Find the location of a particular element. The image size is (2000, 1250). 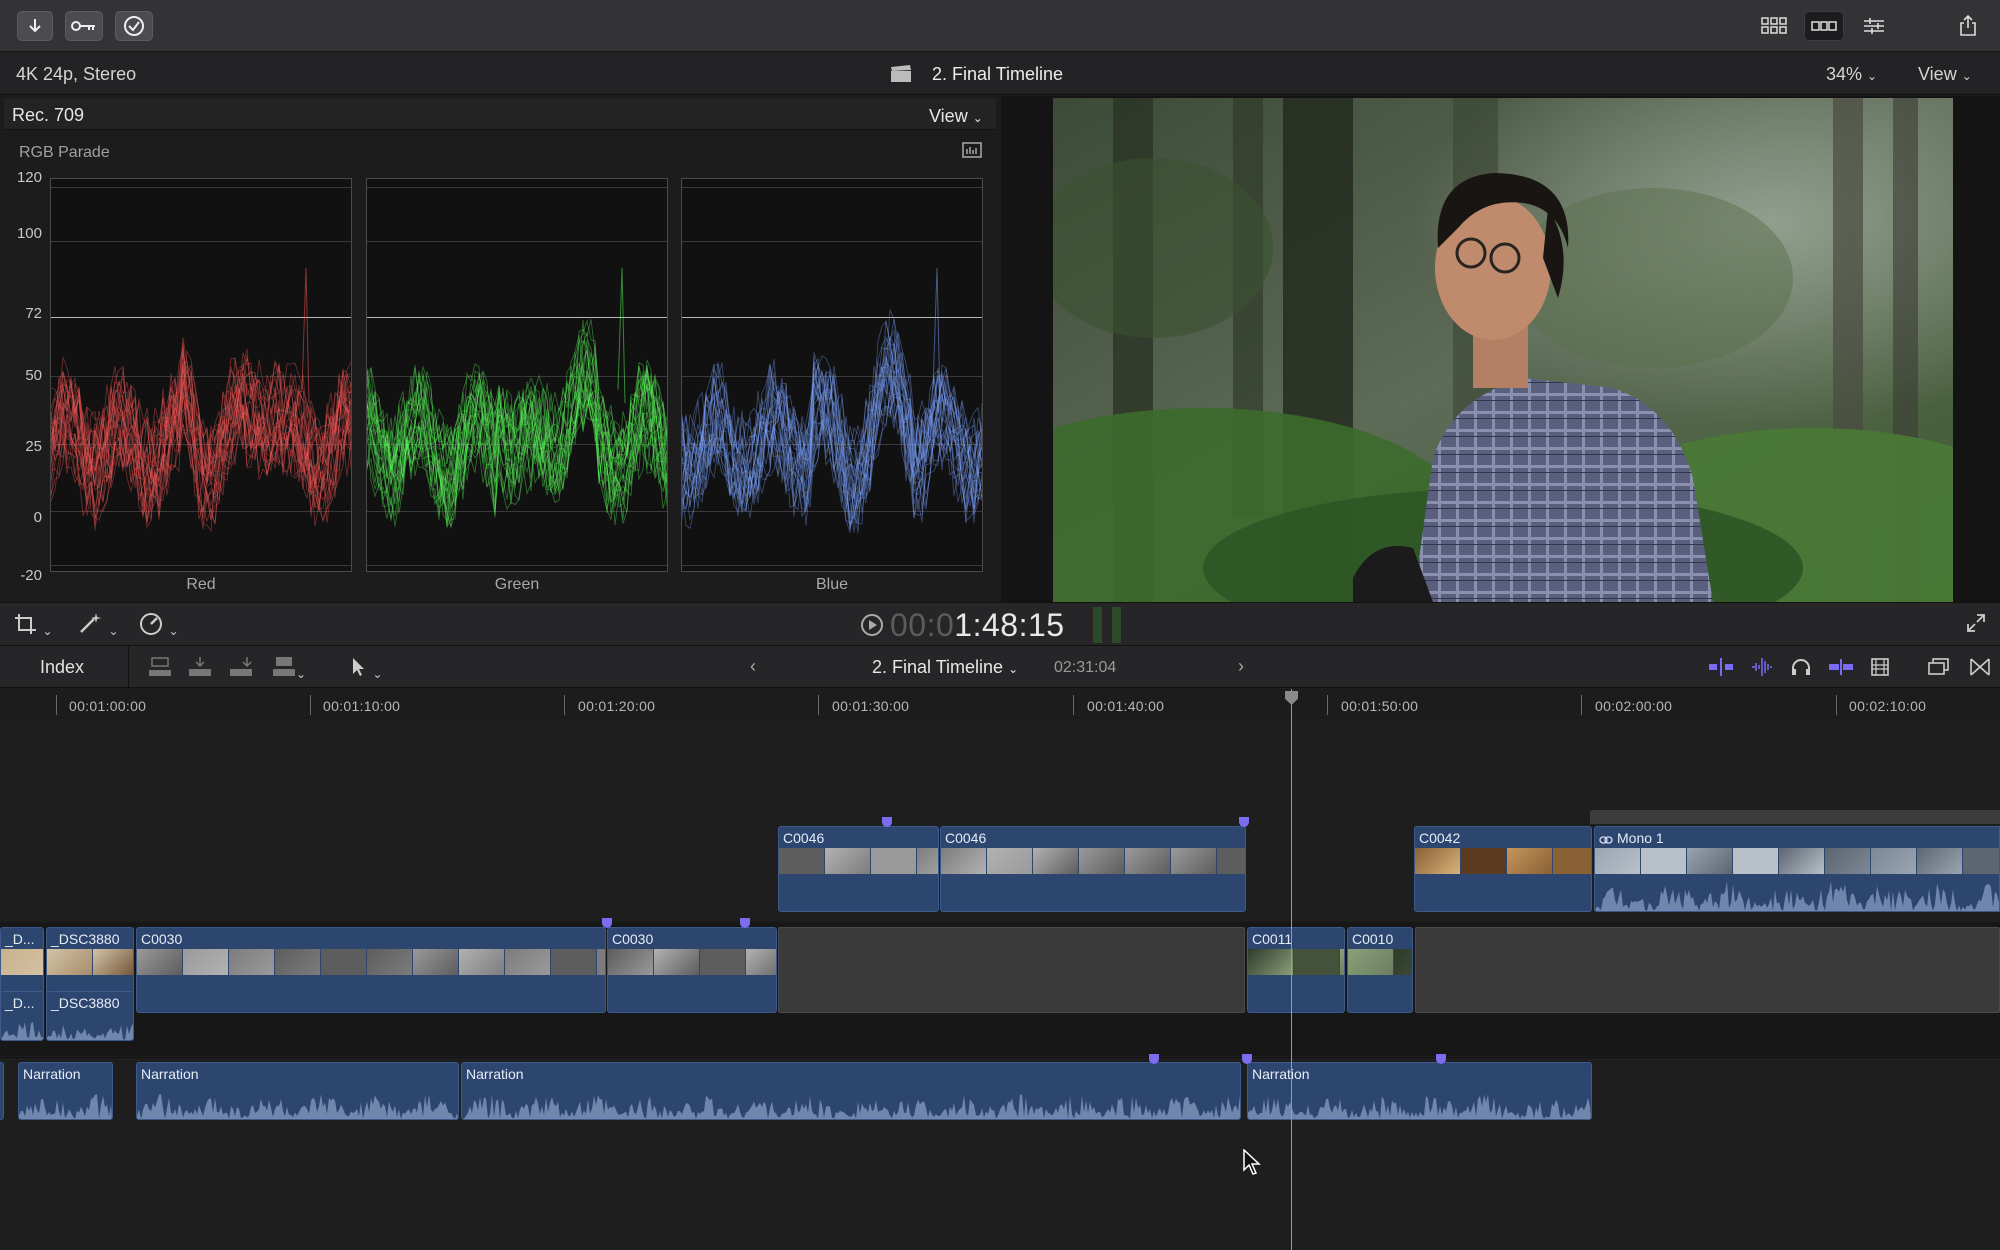

play-icon is located at coordinates (872, 627).